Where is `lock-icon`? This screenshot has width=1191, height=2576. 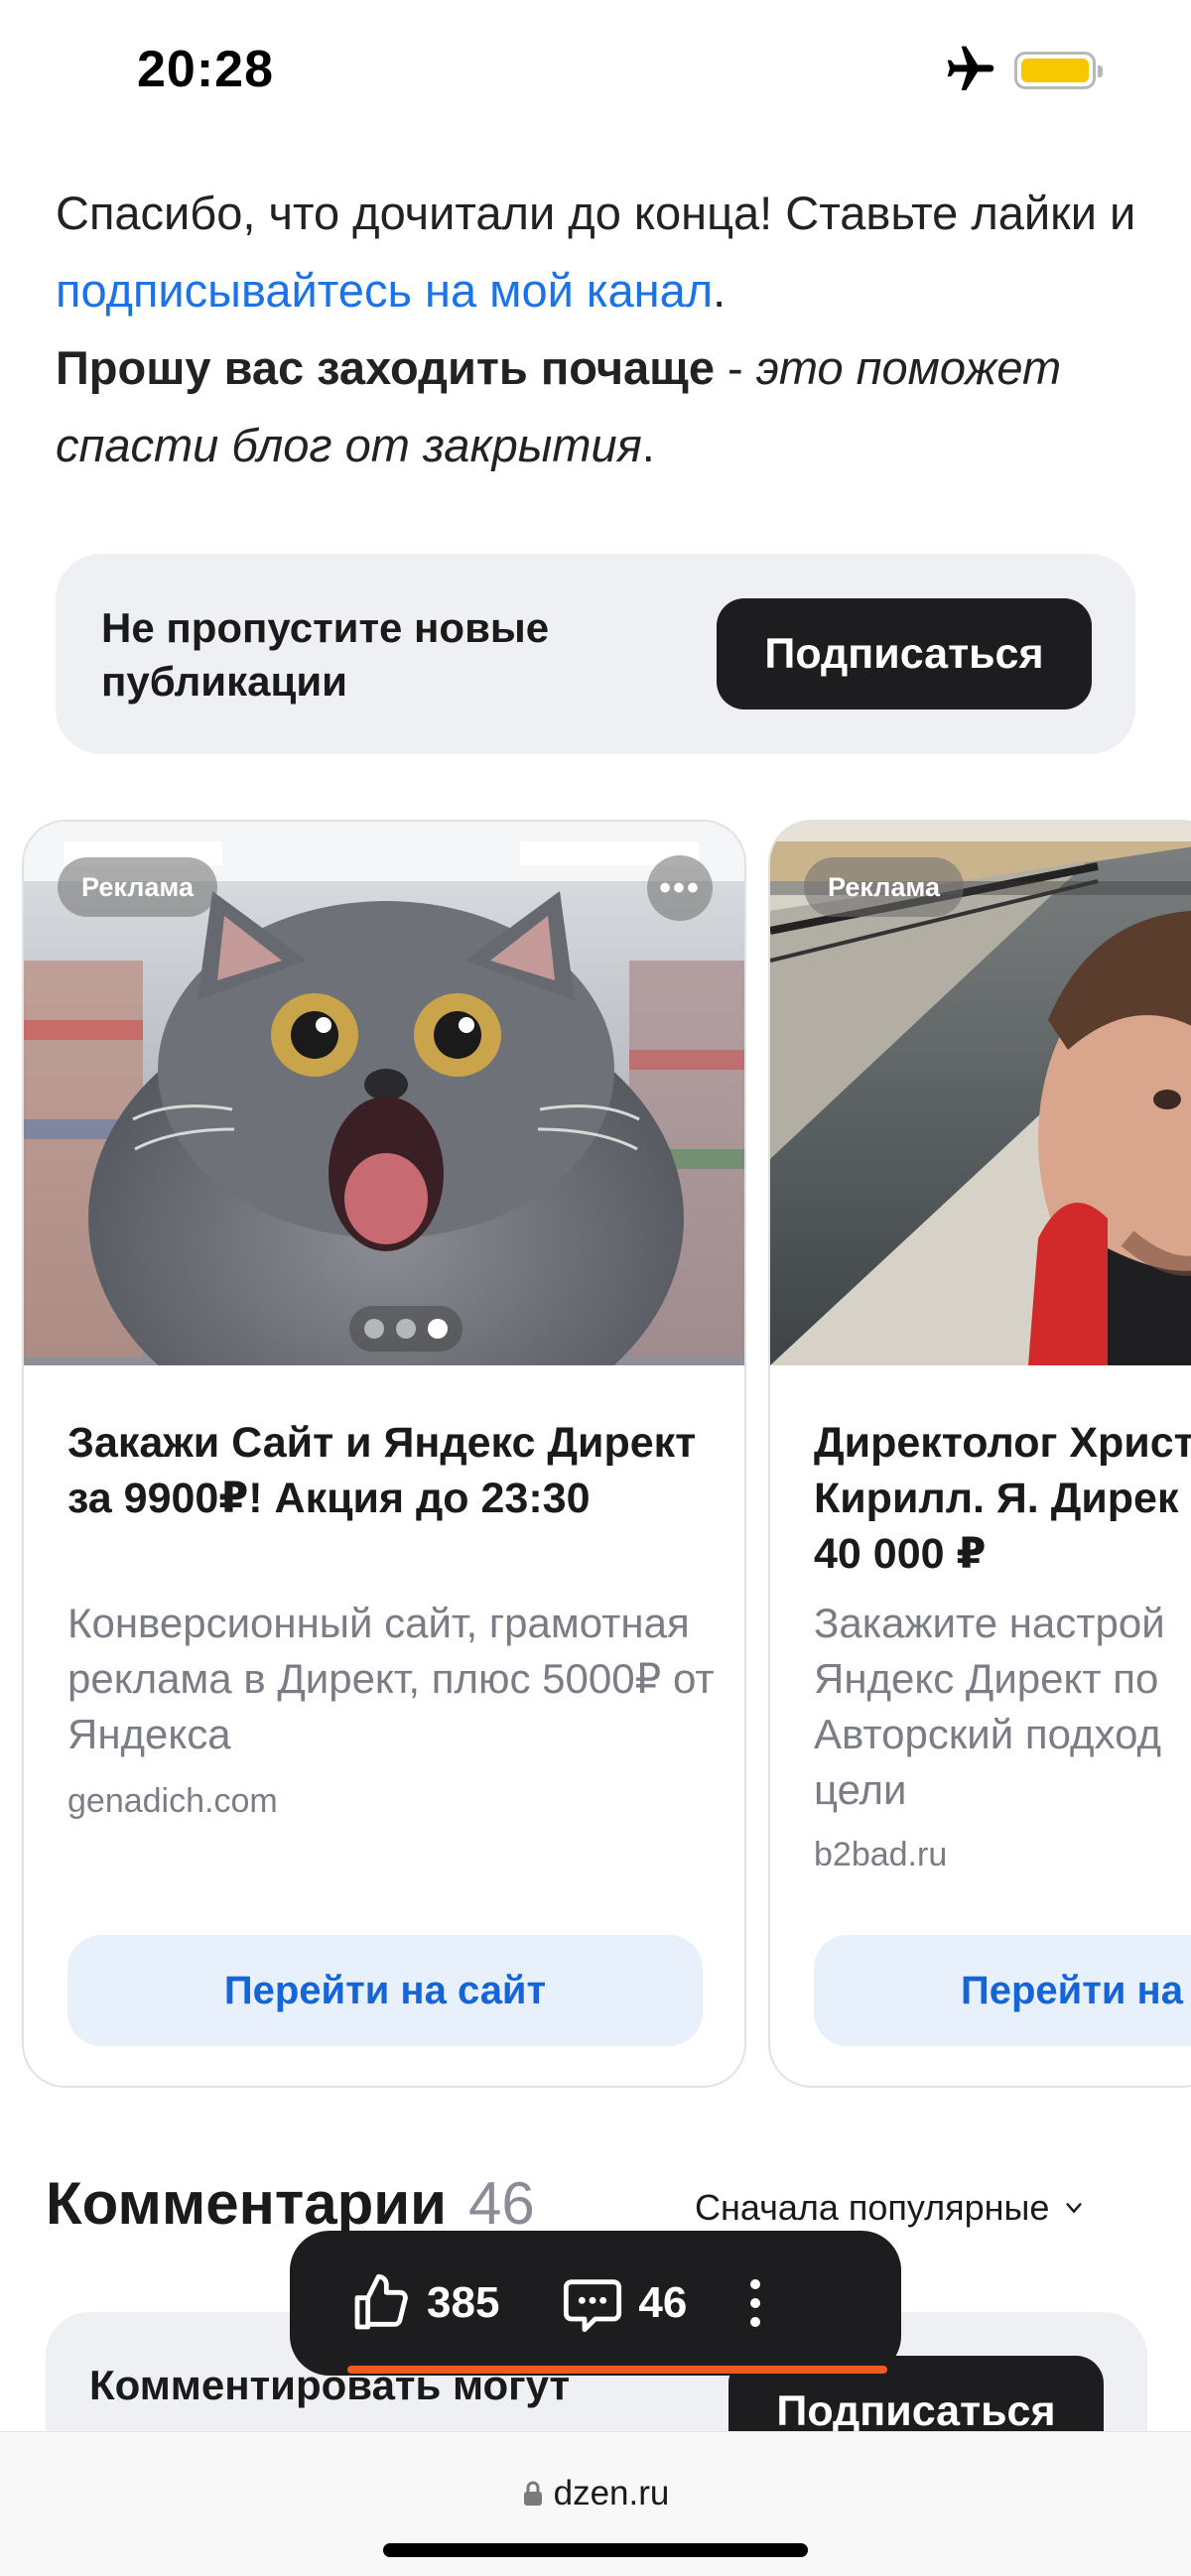 lock-icon is located at coordinates (532, 2494).